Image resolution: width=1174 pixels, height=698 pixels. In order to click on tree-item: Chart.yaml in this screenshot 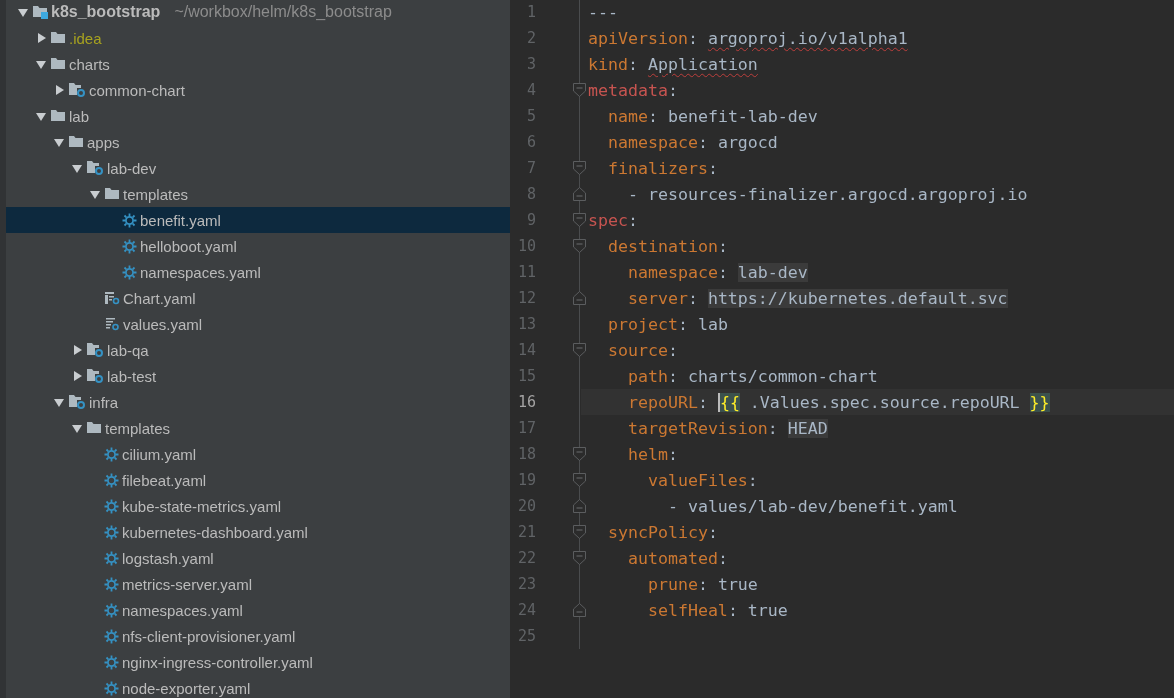, I will do `click(258, 298)`.